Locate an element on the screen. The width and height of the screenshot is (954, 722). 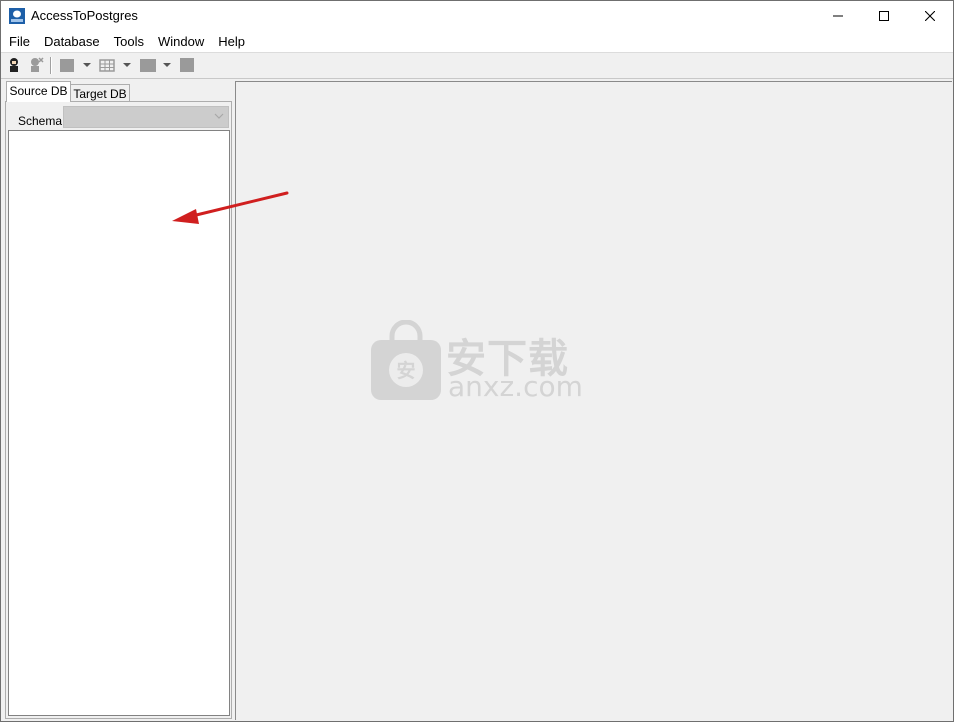
connect-icon is located at coordinates (14, 65).